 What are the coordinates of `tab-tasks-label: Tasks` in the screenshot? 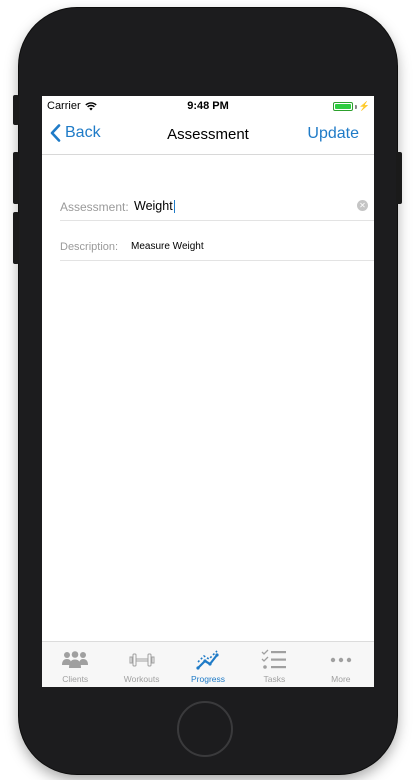 It's located at (274, 679).